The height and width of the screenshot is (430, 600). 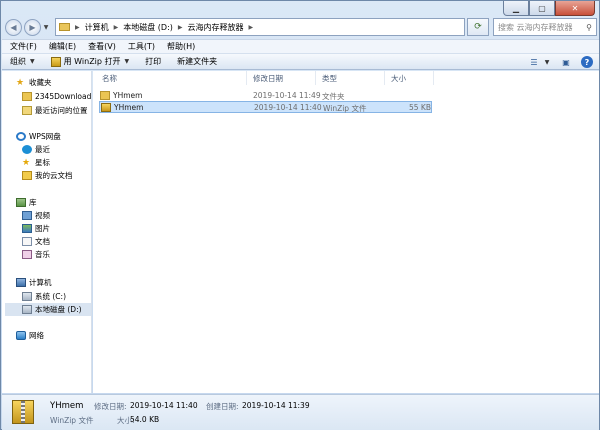 I want to click on sidebar-item-label: 星标, so click(x=42, y=162).